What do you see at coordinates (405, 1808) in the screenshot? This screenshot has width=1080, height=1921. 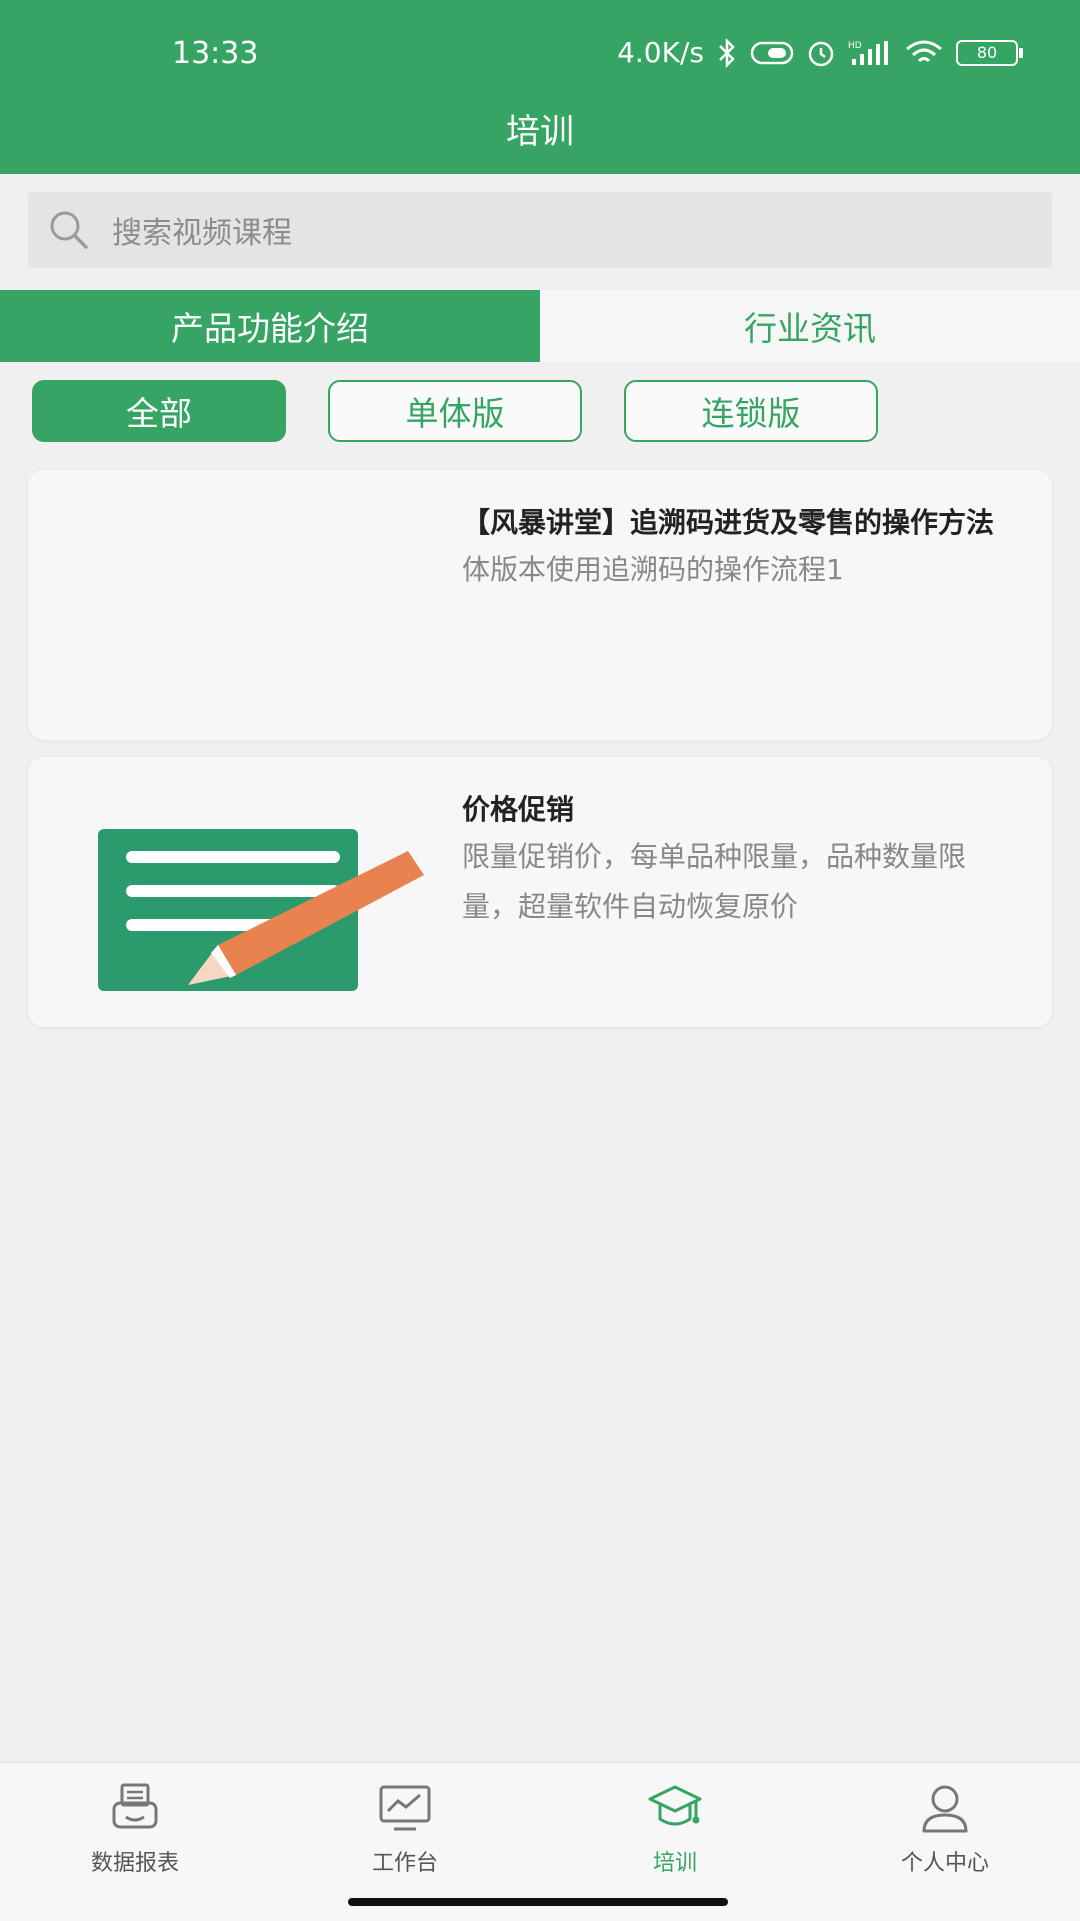 I see `monitor-chart-icon` at bounding box center [405, 1808].